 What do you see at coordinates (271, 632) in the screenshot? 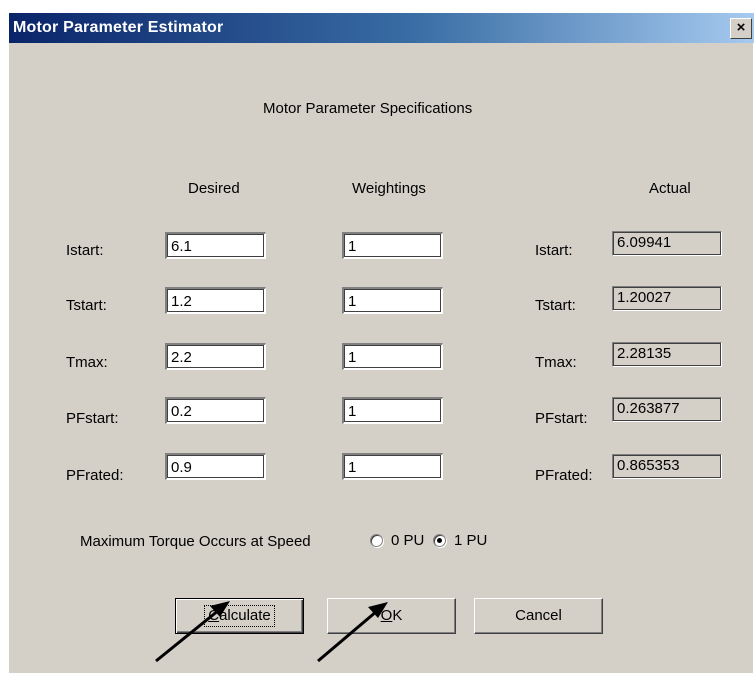
I see `annotation-arrows` at bounding box center [271, 632].